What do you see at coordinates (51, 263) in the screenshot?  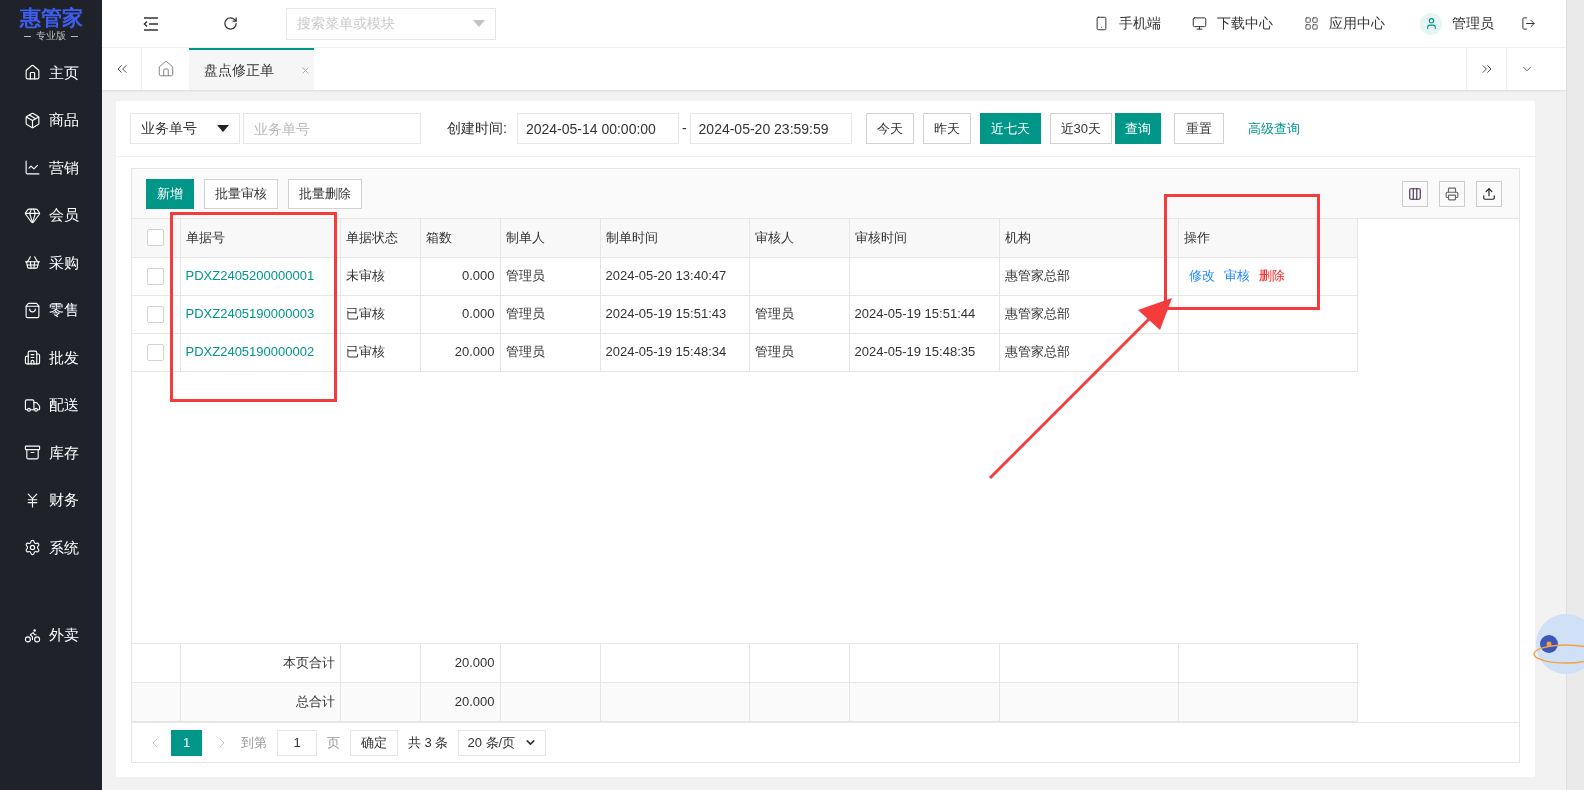 I see `sidebar-item: 采购` at bounding box center [51, 263].